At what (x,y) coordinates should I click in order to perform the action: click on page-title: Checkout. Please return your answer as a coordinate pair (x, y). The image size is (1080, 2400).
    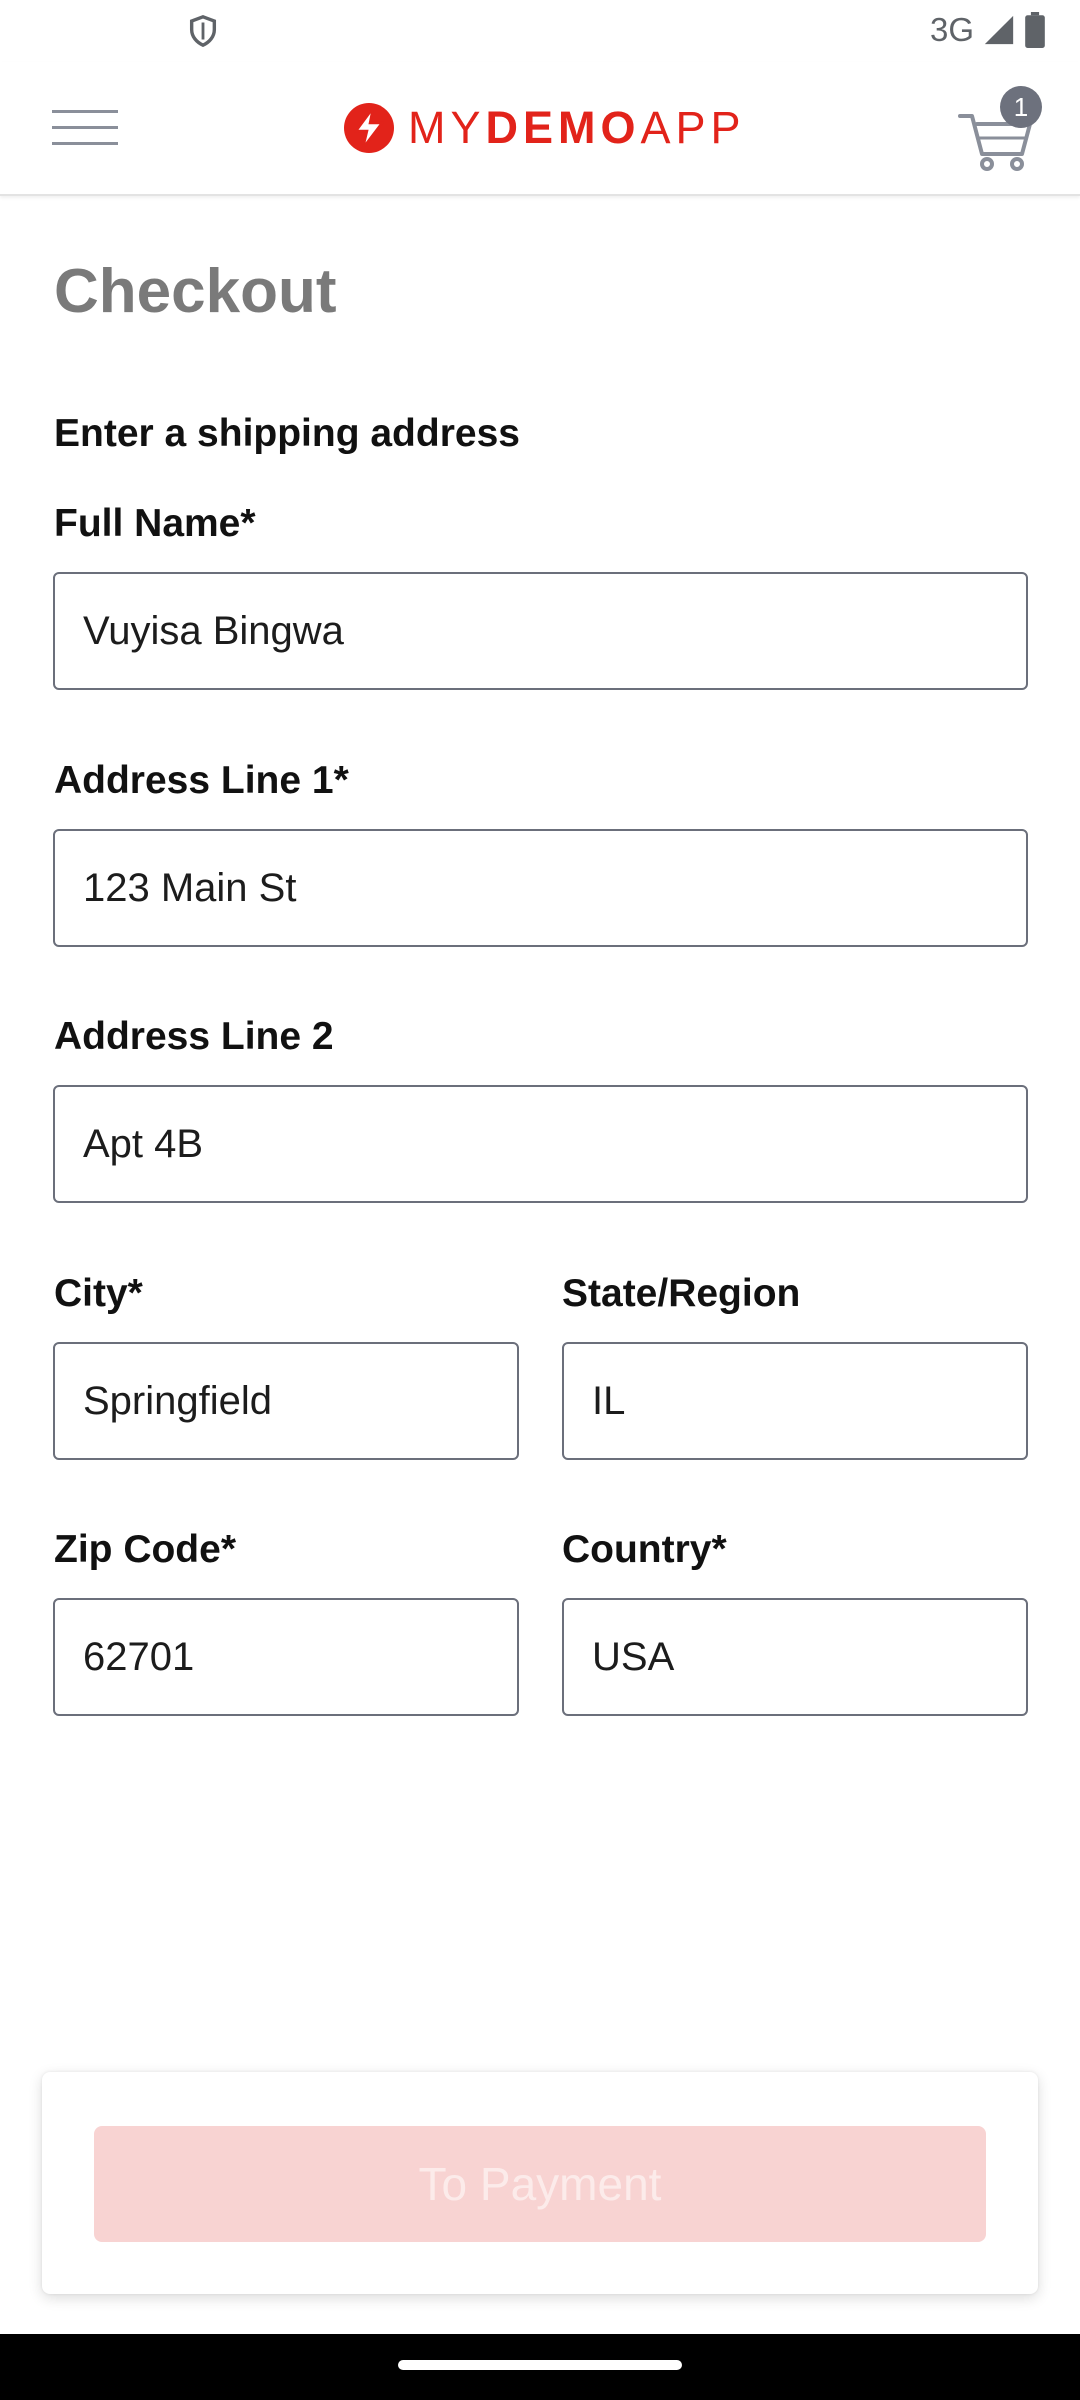
    Looking at the image, I should click on (195, 291).